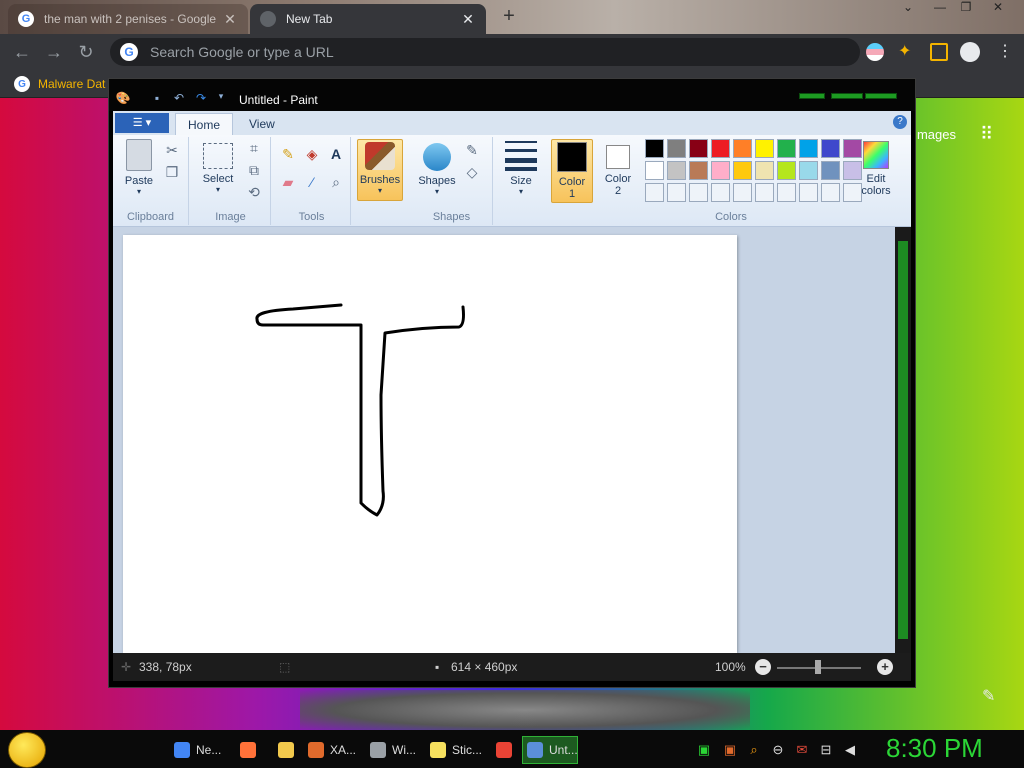  What do you see at coordinates (27, 750) in the screenshot?
I see `start-button` at bounding box center [27, 750].